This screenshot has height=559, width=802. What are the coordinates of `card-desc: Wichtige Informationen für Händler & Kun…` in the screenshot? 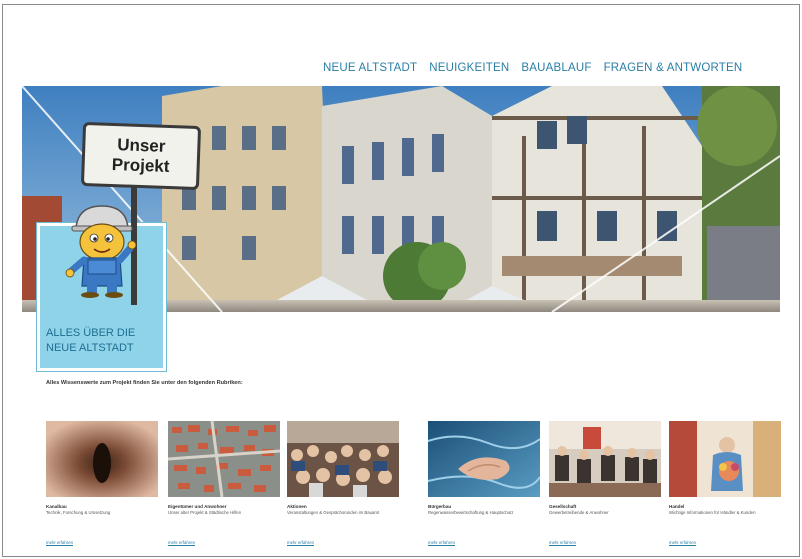 It's located at (712, 512).